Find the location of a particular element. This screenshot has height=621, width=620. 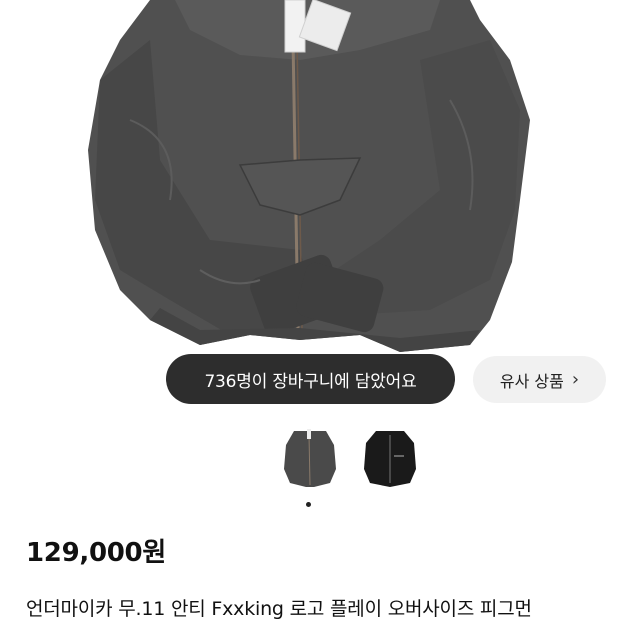

chevron-right-icon: › is located at coordinates (575, 379).